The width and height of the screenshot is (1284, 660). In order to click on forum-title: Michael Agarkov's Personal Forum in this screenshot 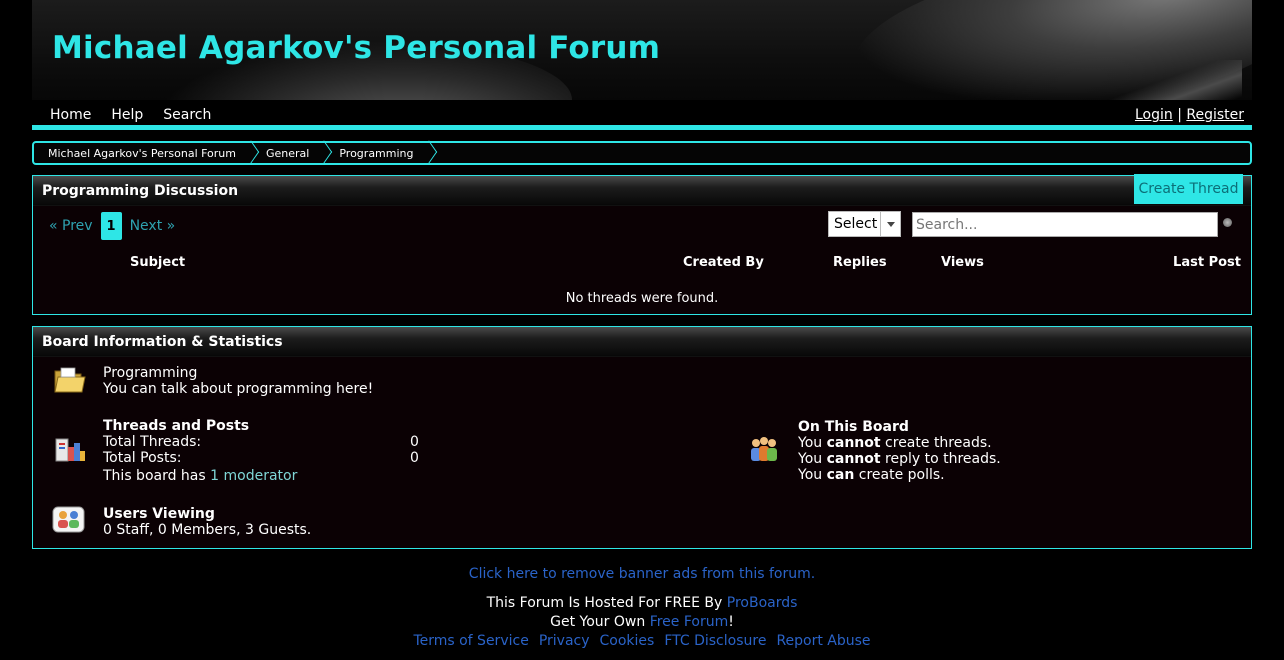, I will do `click(356, 48)`.